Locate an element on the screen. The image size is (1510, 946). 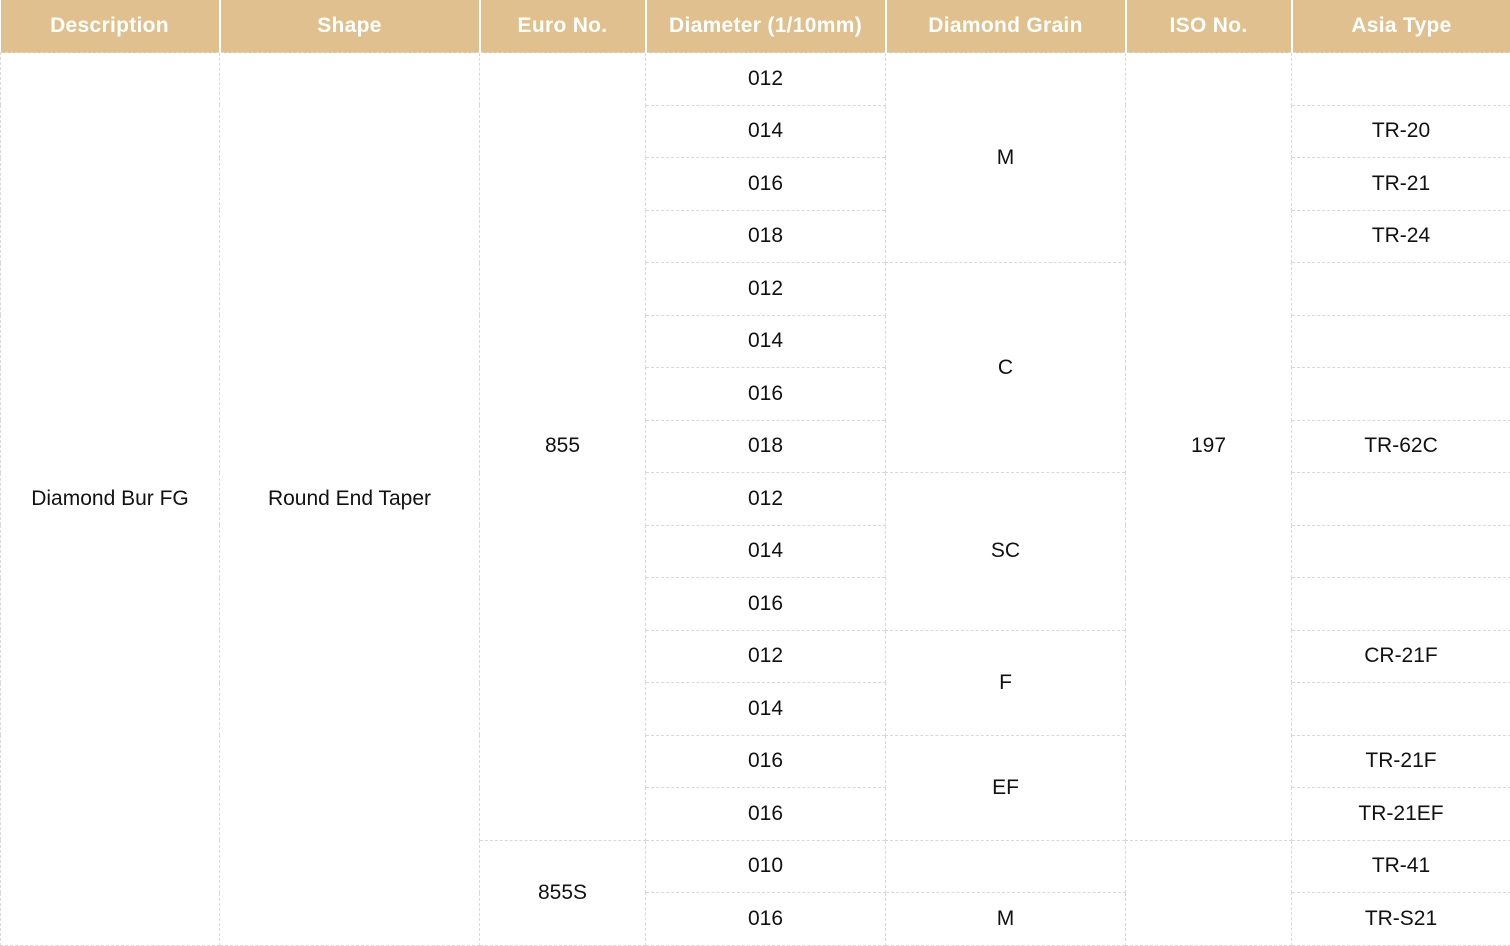
asia-type-cell: TR-62C is located at coordinates (1400, 446).